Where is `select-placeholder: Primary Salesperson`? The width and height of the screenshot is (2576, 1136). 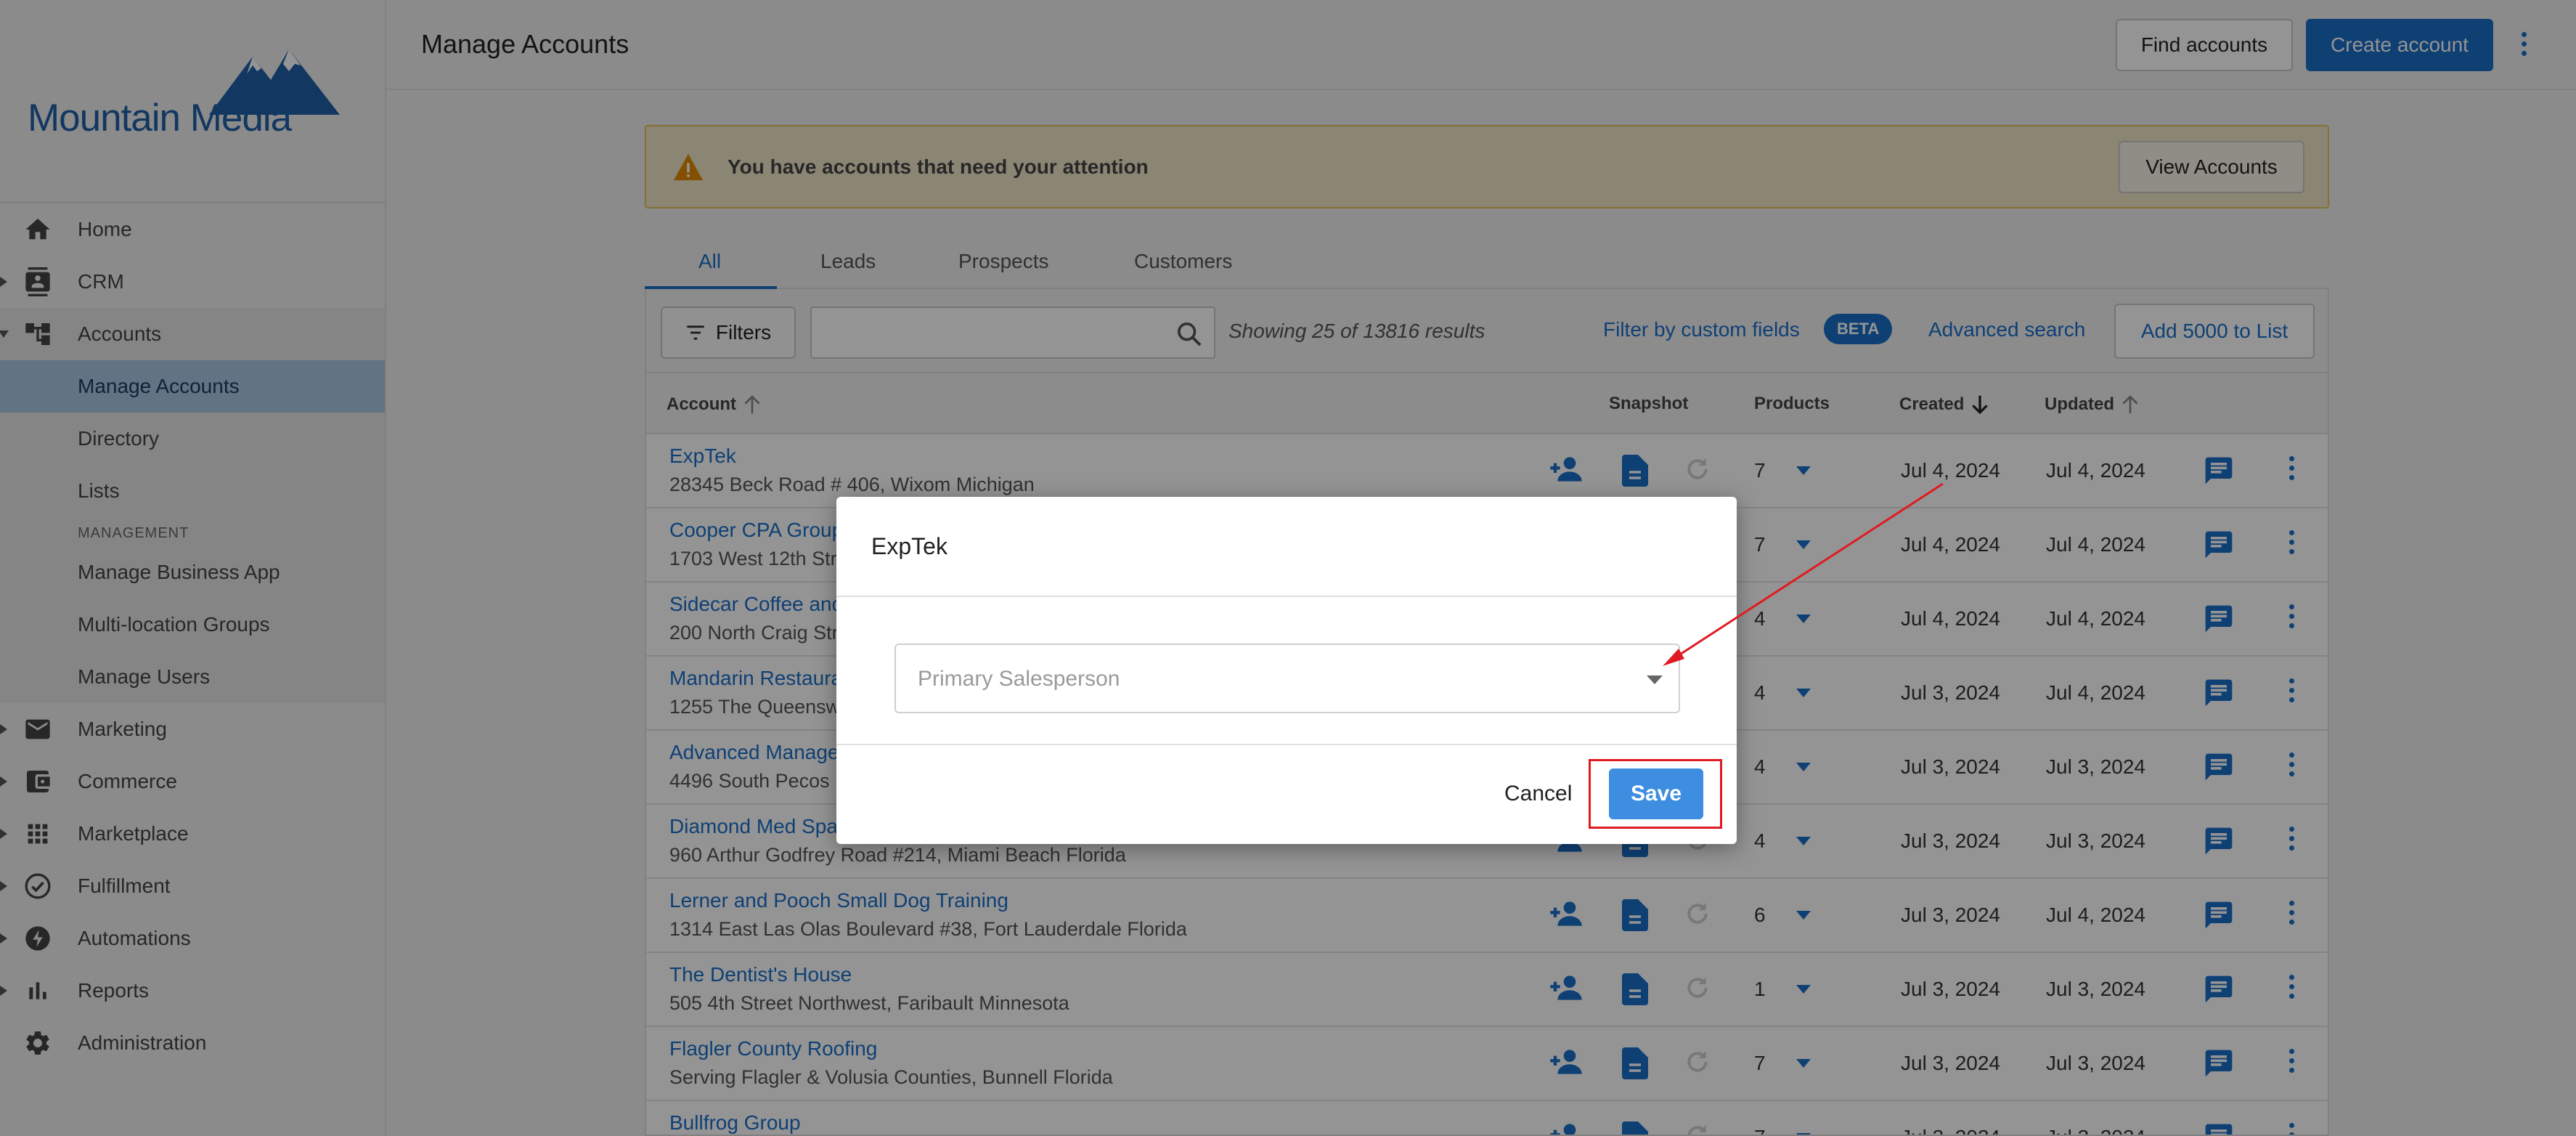
select-placeholder: Primary Salesperson is located at coordinates (1019, 679).